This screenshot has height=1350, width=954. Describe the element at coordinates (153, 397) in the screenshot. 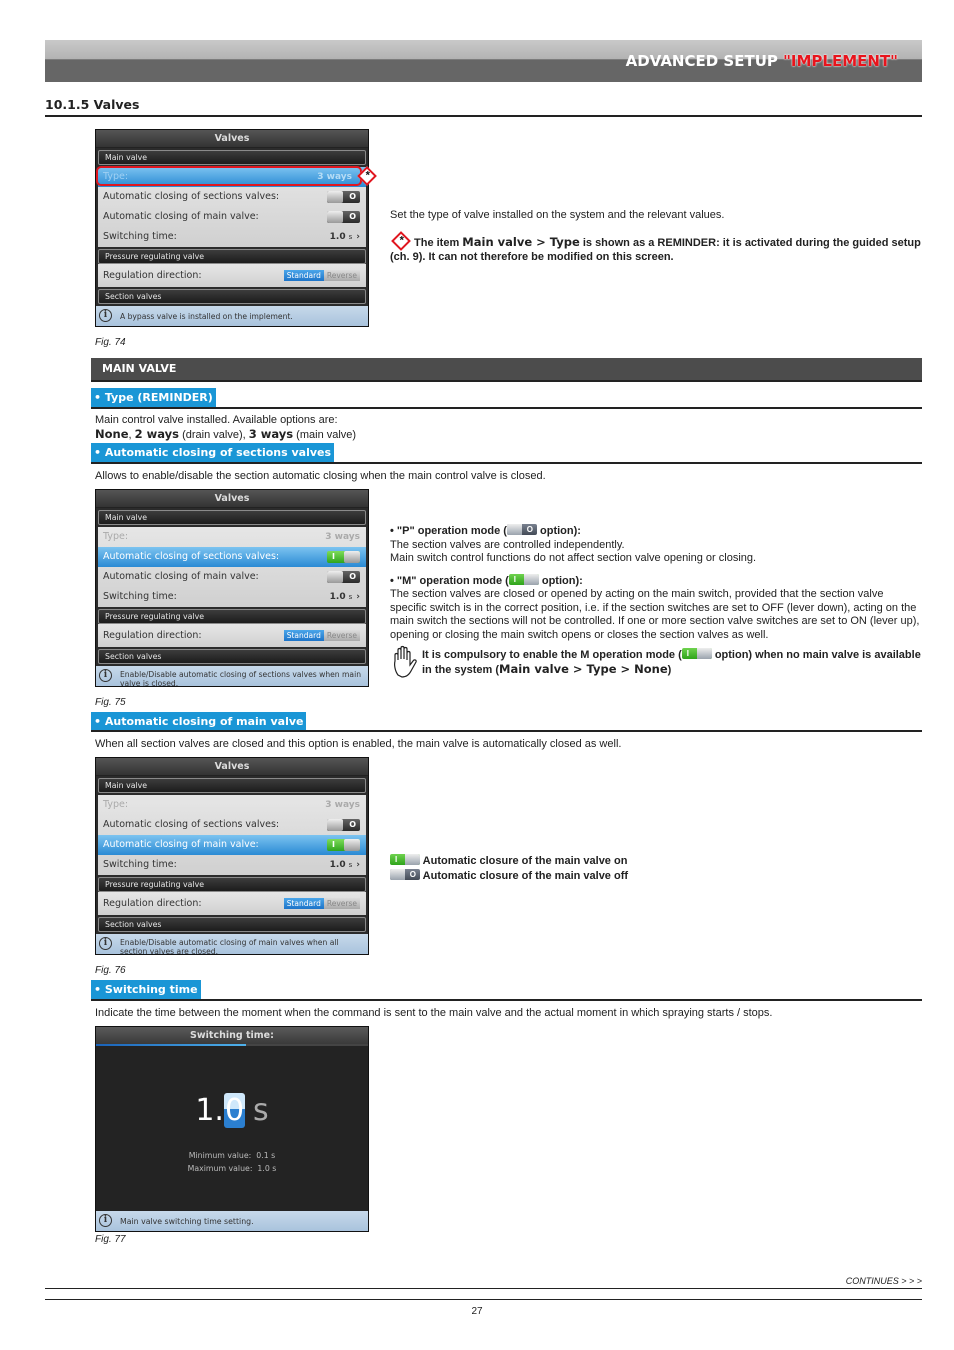

I see `subsection-type-reminder: • Type (REMINDER)` at that location.